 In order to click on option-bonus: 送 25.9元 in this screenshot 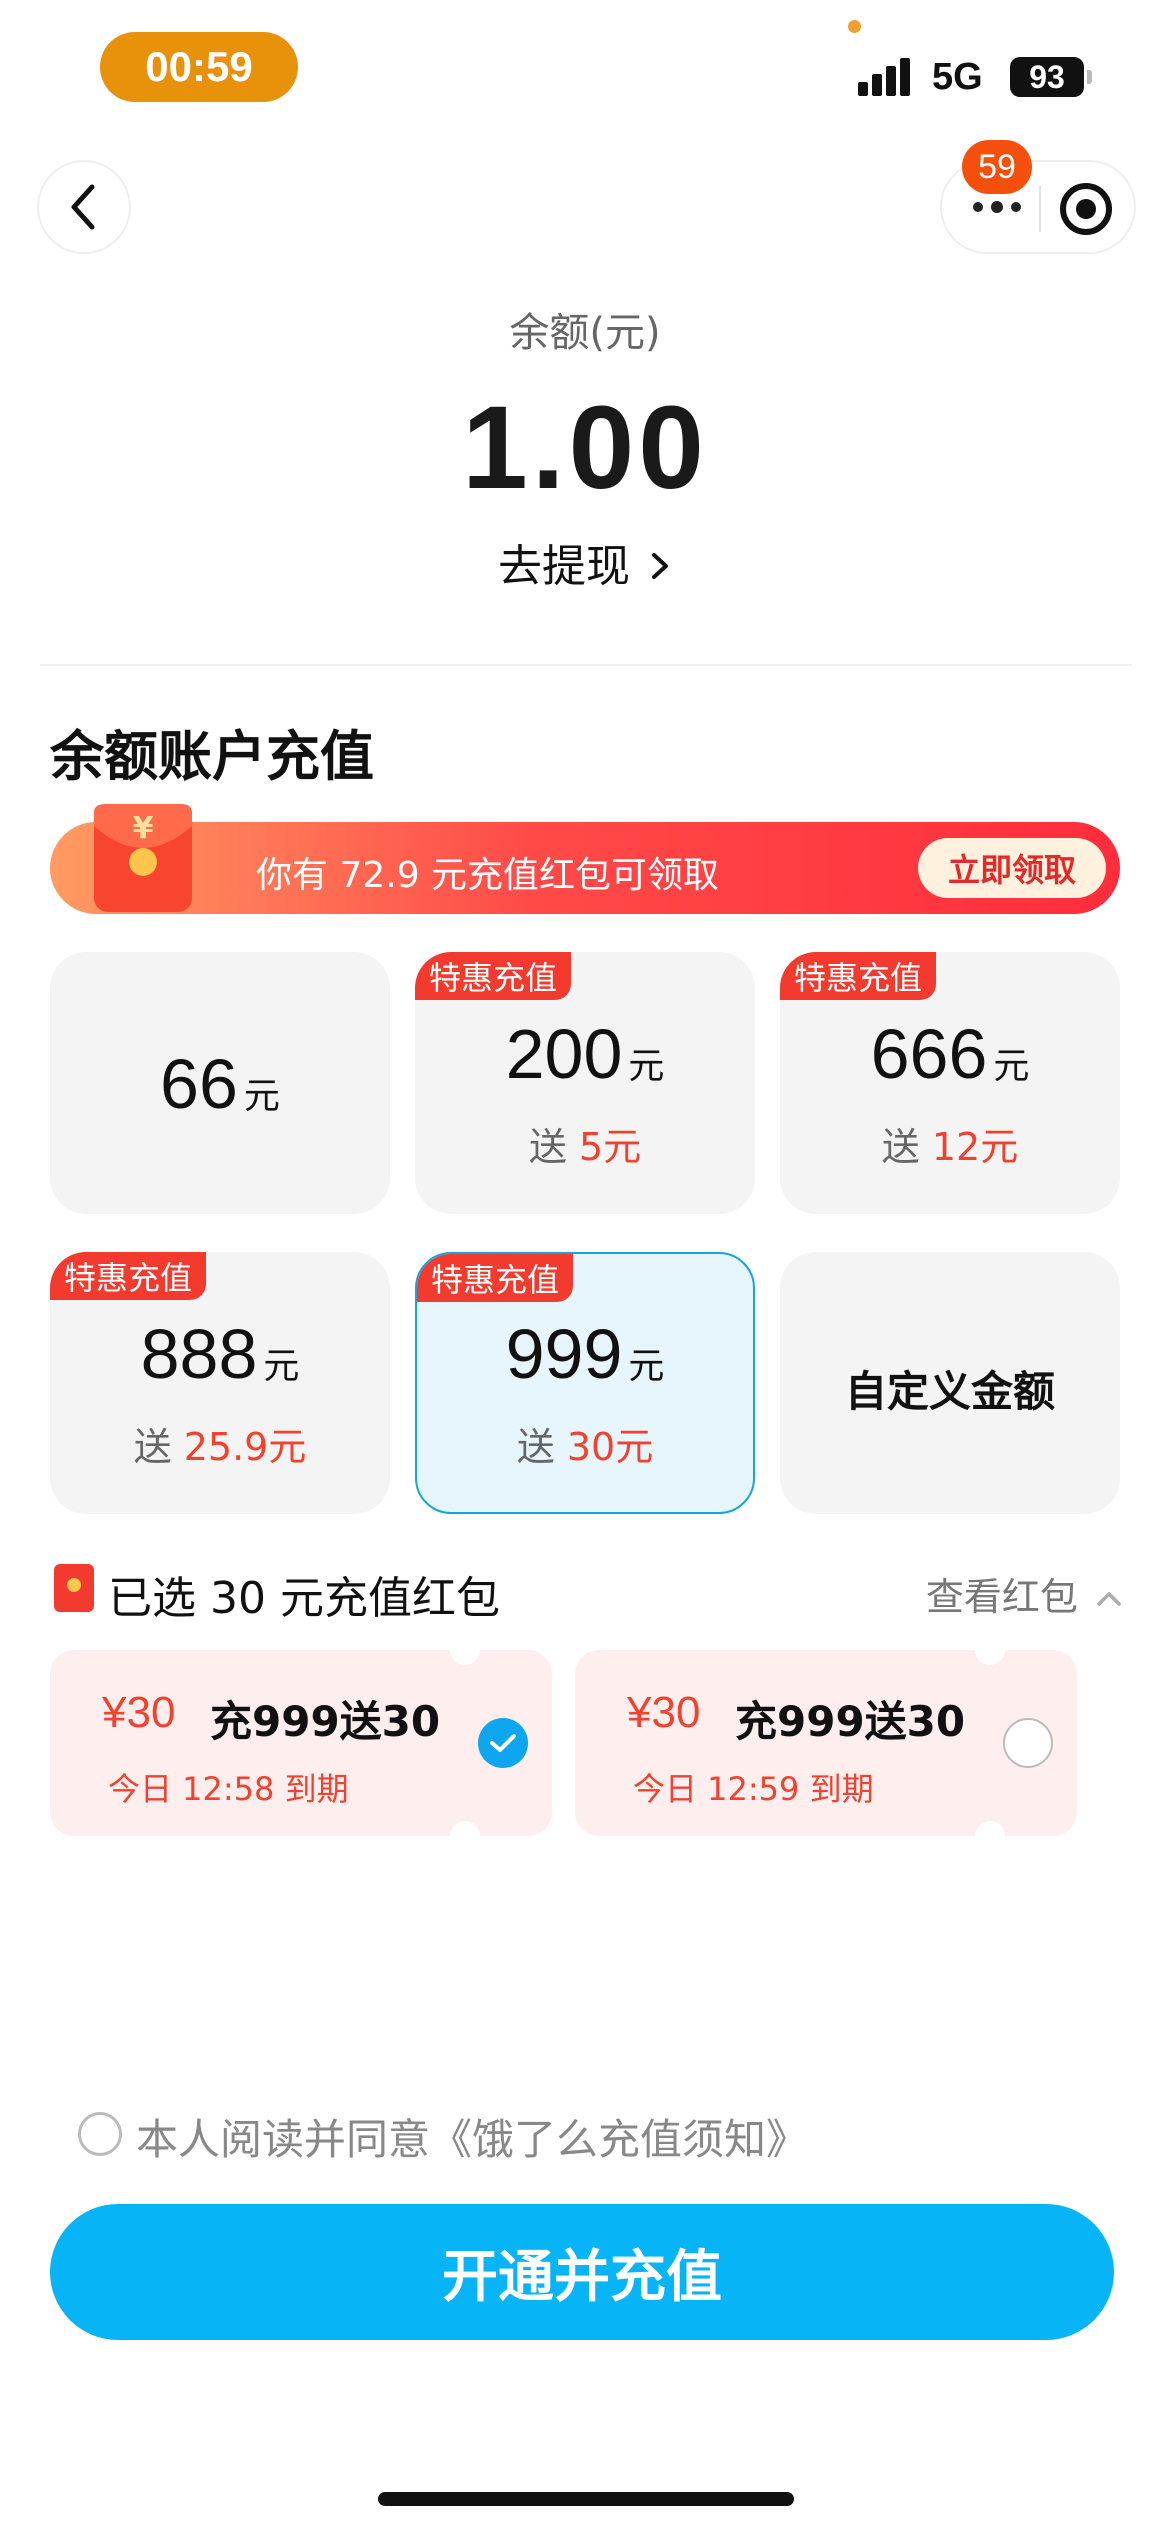, I will do `click(220, 1447)`.